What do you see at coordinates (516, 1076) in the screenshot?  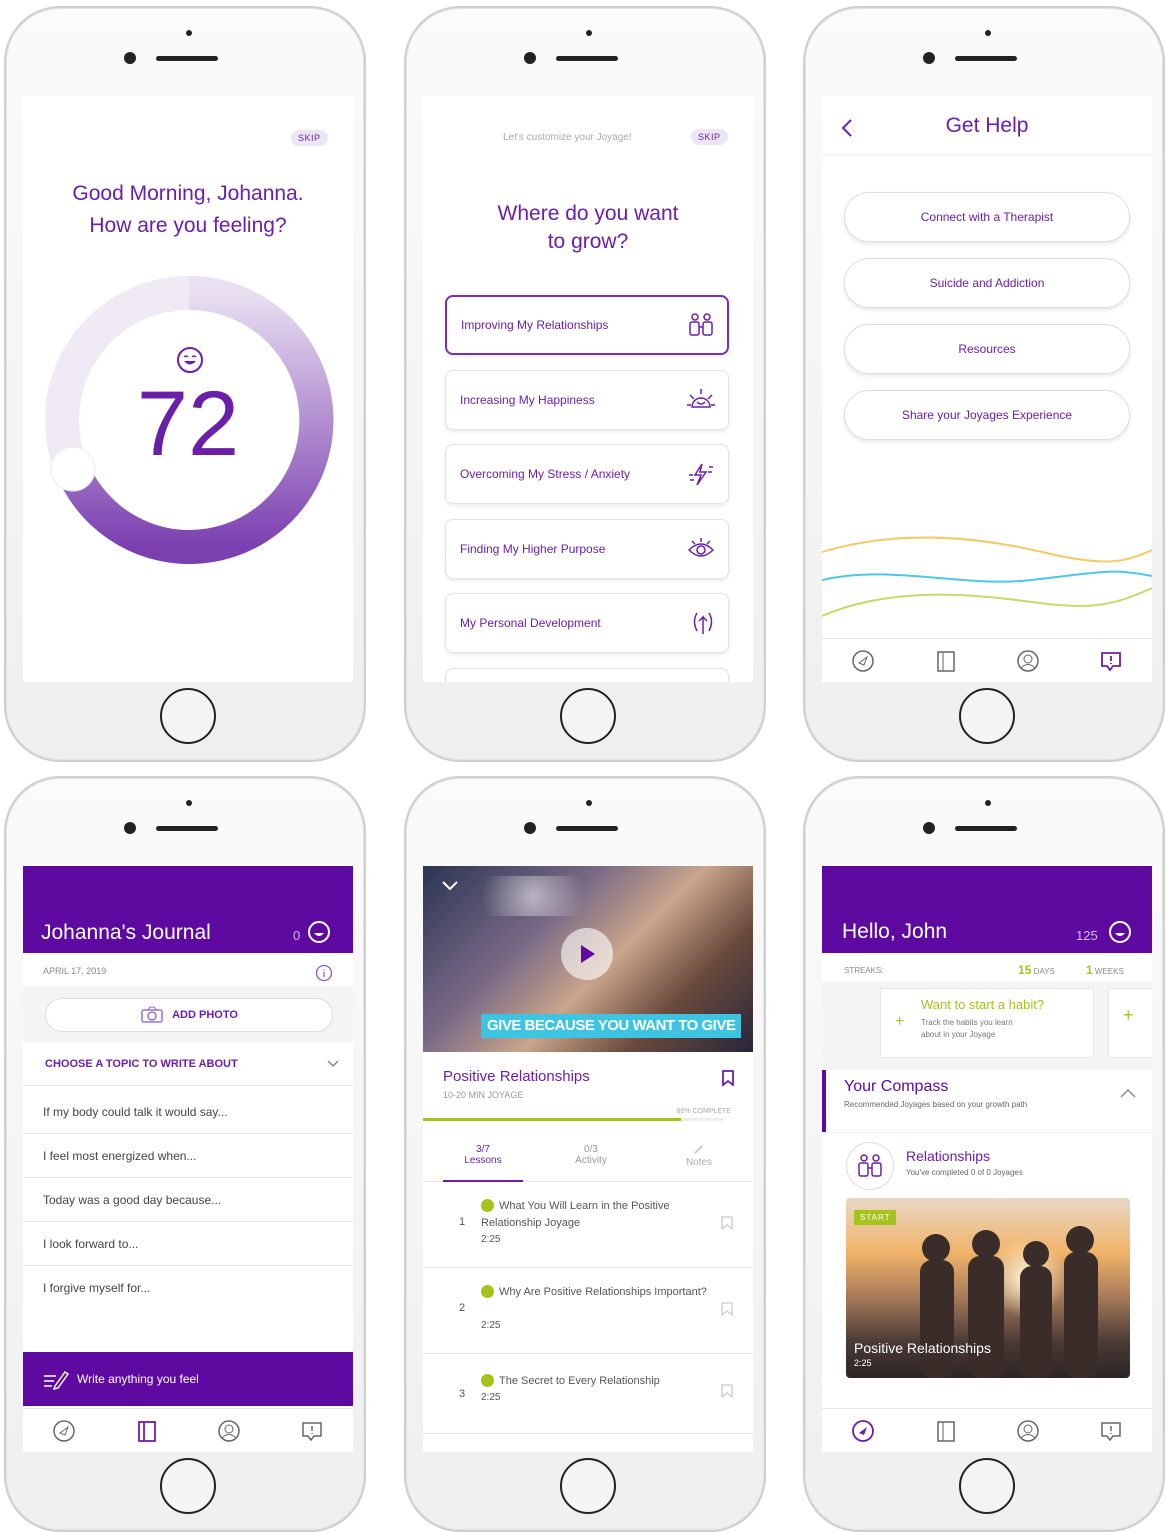 I see `joyage-title: Positive Relationships` at bounding box center [516, 1076].